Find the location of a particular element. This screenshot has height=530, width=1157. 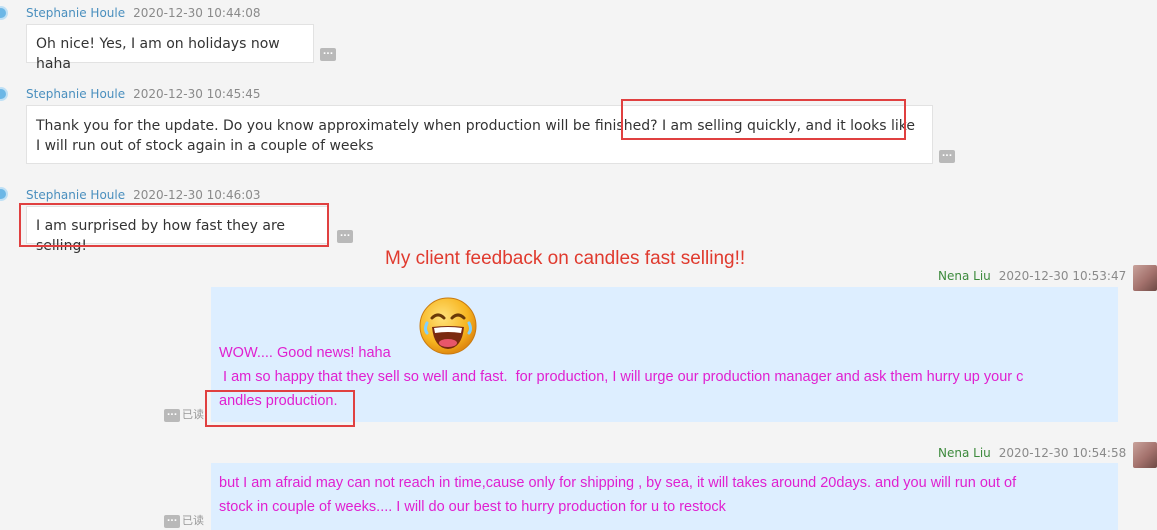

timestamp: 2020-12-30 10:46:03 is located at coordinates (197, 195).